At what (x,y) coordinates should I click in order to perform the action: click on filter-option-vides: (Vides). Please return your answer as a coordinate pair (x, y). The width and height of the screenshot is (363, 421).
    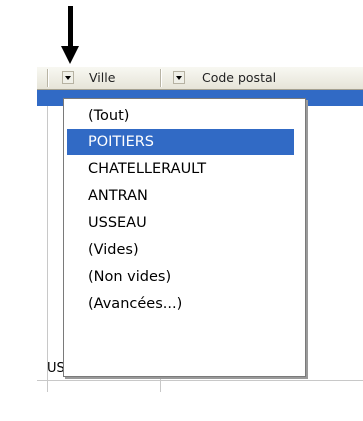
    Looking at the image, I should click on (180, 250).